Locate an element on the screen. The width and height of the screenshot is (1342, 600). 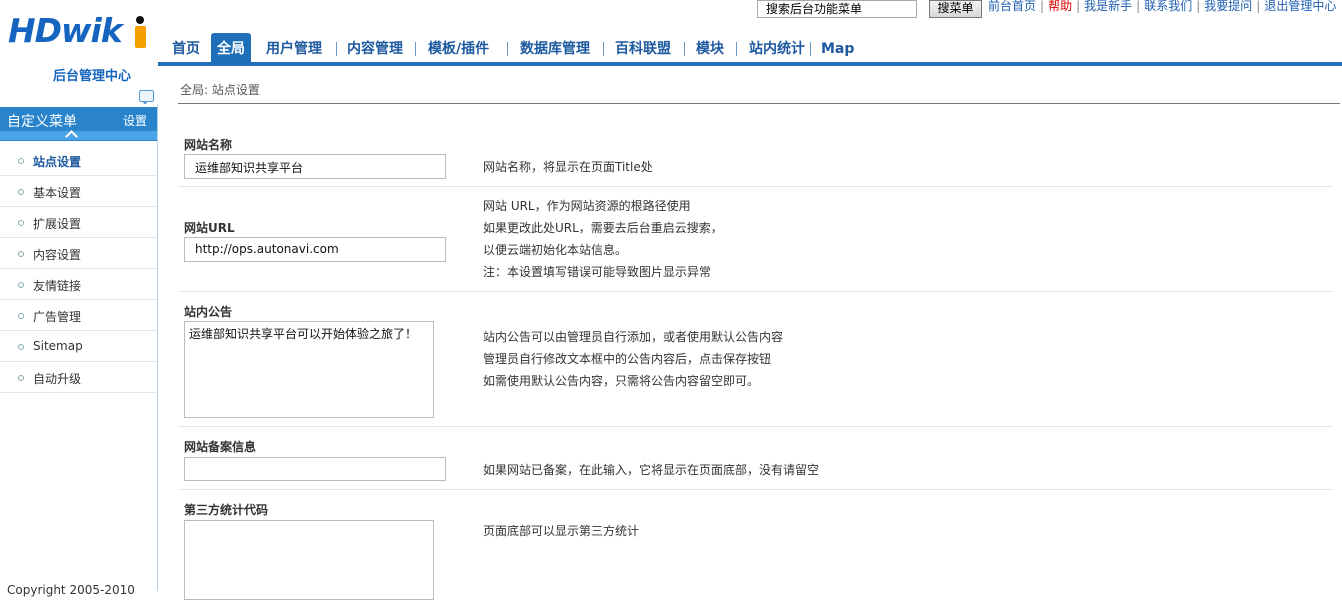
sidebar-item-site-settings: 站点设置 is located at coordinates (78, 160).